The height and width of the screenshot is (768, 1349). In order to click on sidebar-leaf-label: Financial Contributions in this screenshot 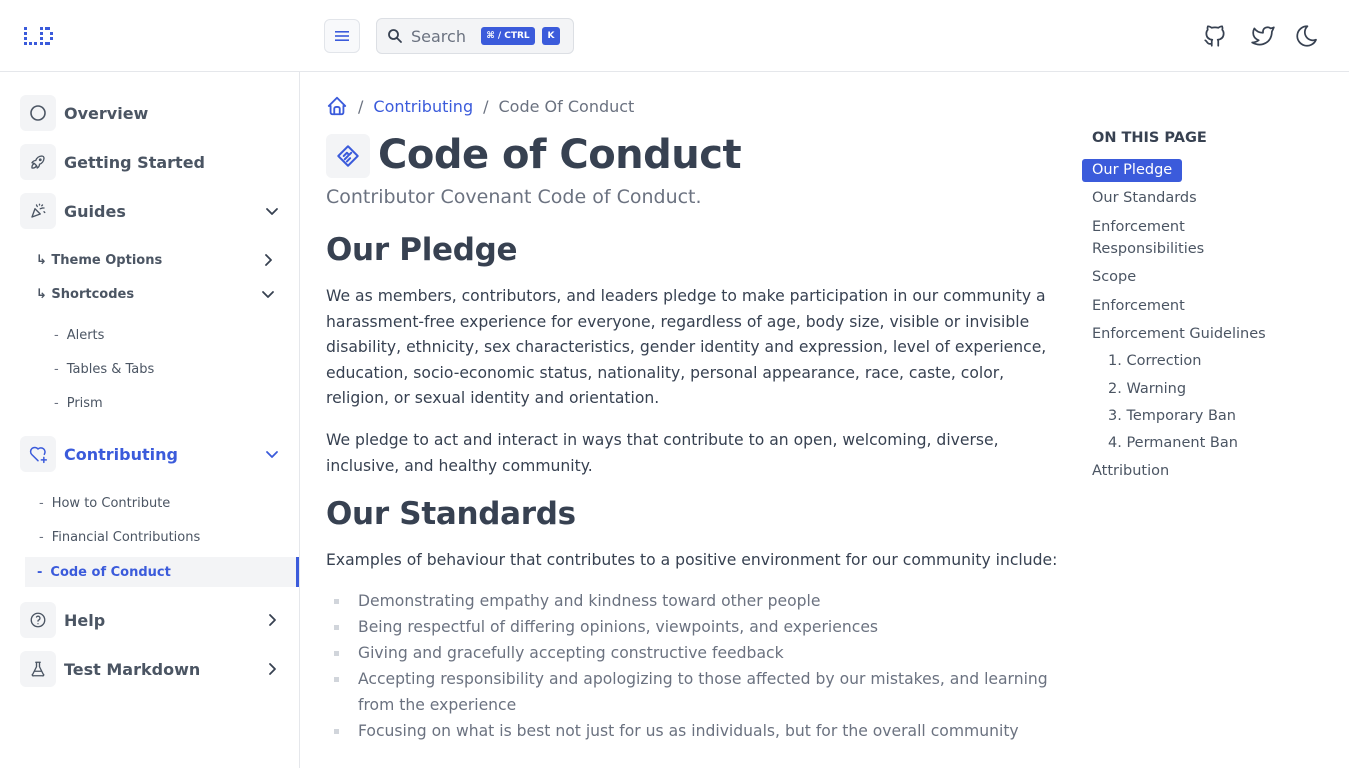, I will do `click(126, 537)`.